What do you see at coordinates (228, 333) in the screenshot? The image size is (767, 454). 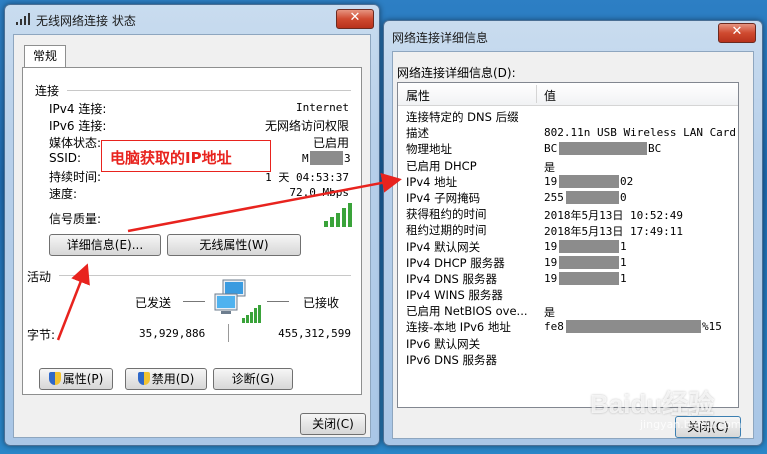 I see `bytes-divider` at bounding box center [228, 333].